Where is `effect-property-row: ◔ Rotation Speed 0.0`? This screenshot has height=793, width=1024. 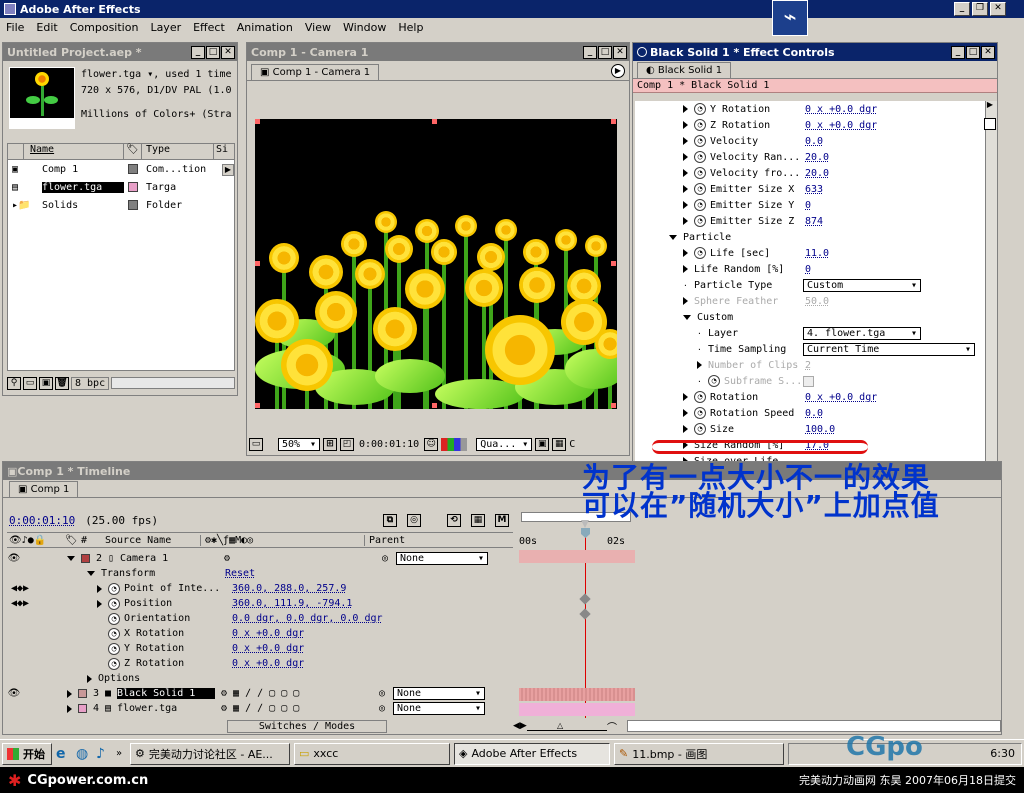
effect-property-row: ◔ Rotation Speed 0.0 is located at coordinates (810, 413).